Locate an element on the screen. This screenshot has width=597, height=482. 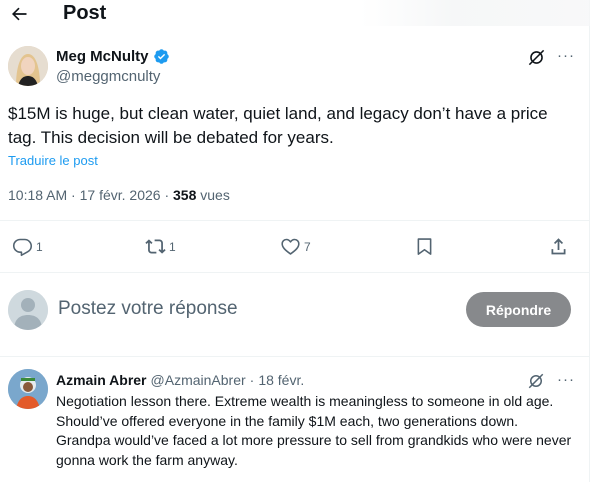
verified-badge-icon is located at coordinates (161, 56).